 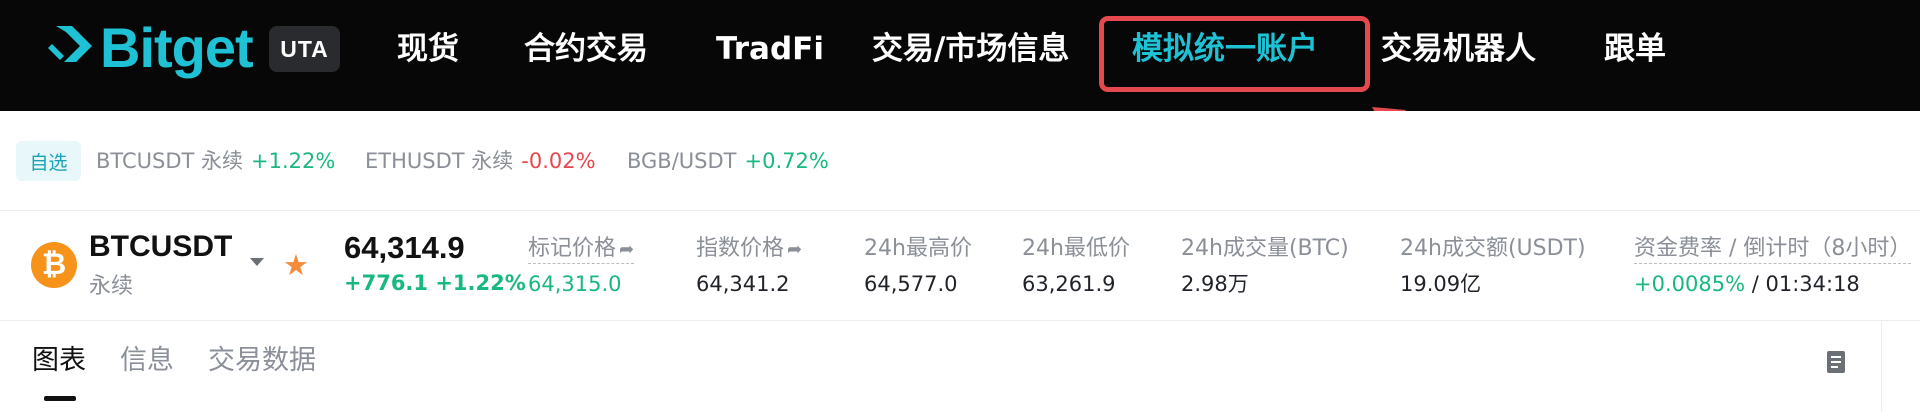 I want to click on nav-tradfi: TradFi, so click(x=770, y=49).